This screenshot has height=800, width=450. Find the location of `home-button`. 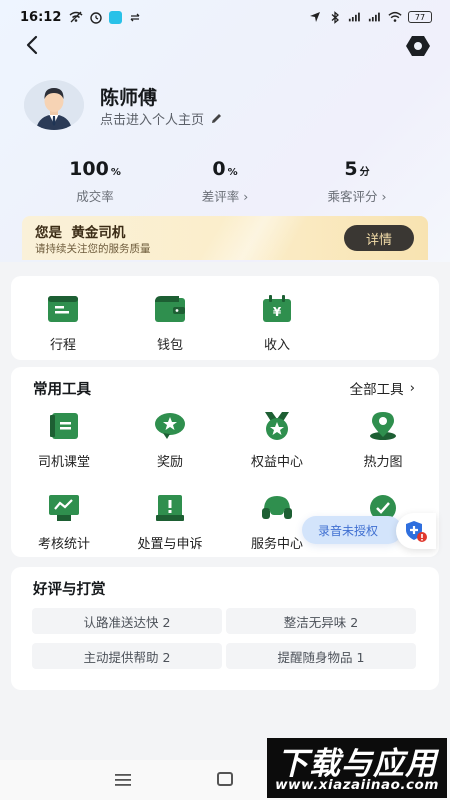

home-button is located at coordinates (225, 779).